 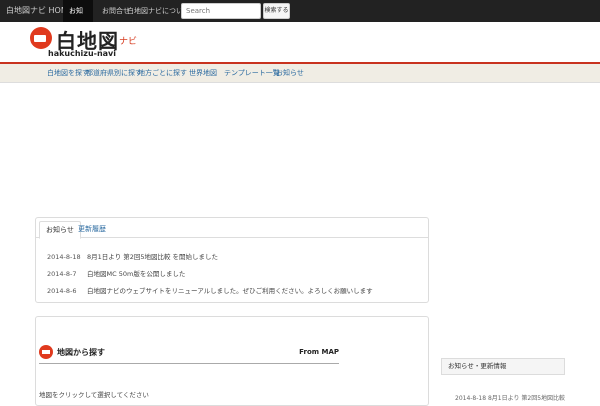 I want to click on menu-item-region: 地方ごとに探す, so click(x=162, y=73).